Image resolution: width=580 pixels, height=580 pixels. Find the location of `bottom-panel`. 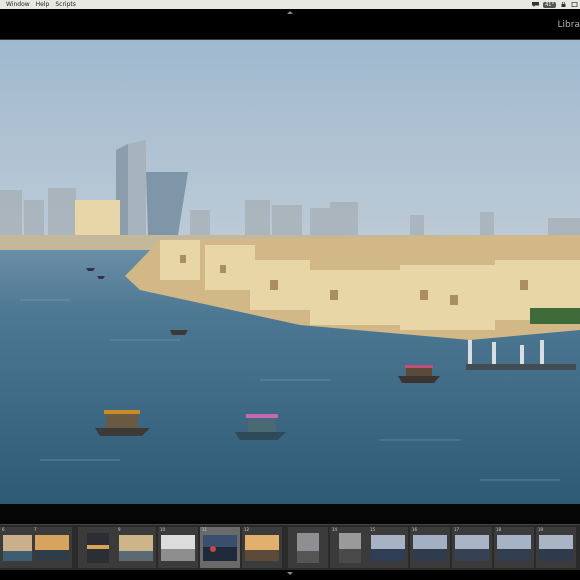

bottom-panel is located at coordinates (290, 575).